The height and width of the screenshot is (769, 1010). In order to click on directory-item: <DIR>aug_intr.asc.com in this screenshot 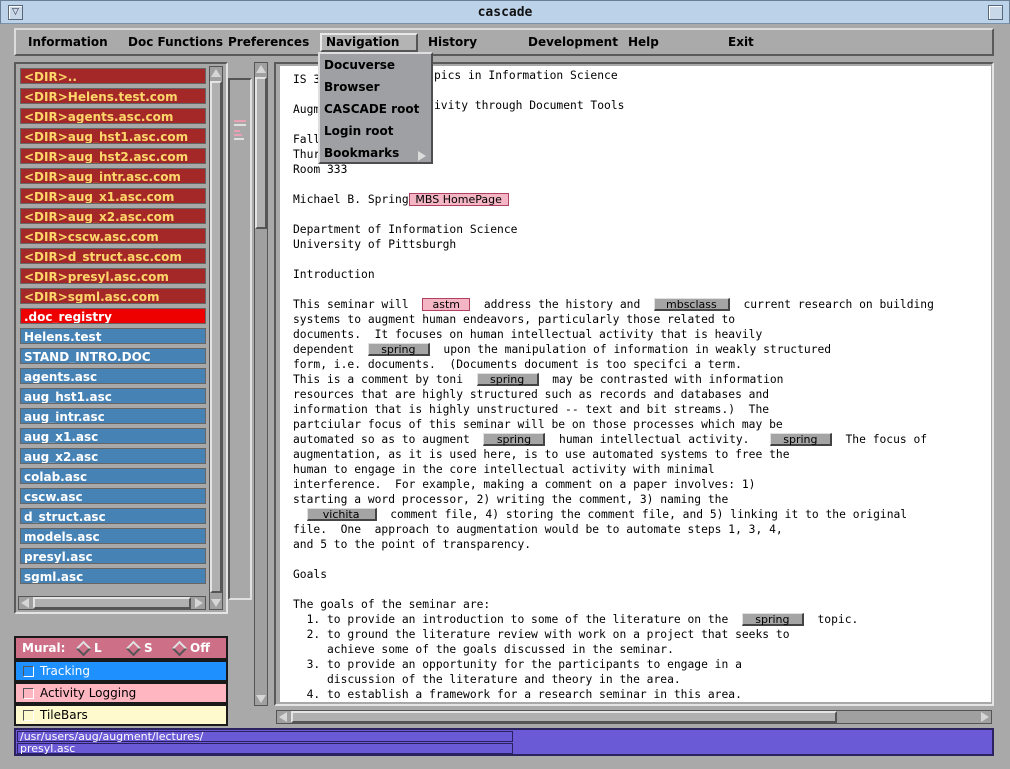, I will do `click(113, 176)`.